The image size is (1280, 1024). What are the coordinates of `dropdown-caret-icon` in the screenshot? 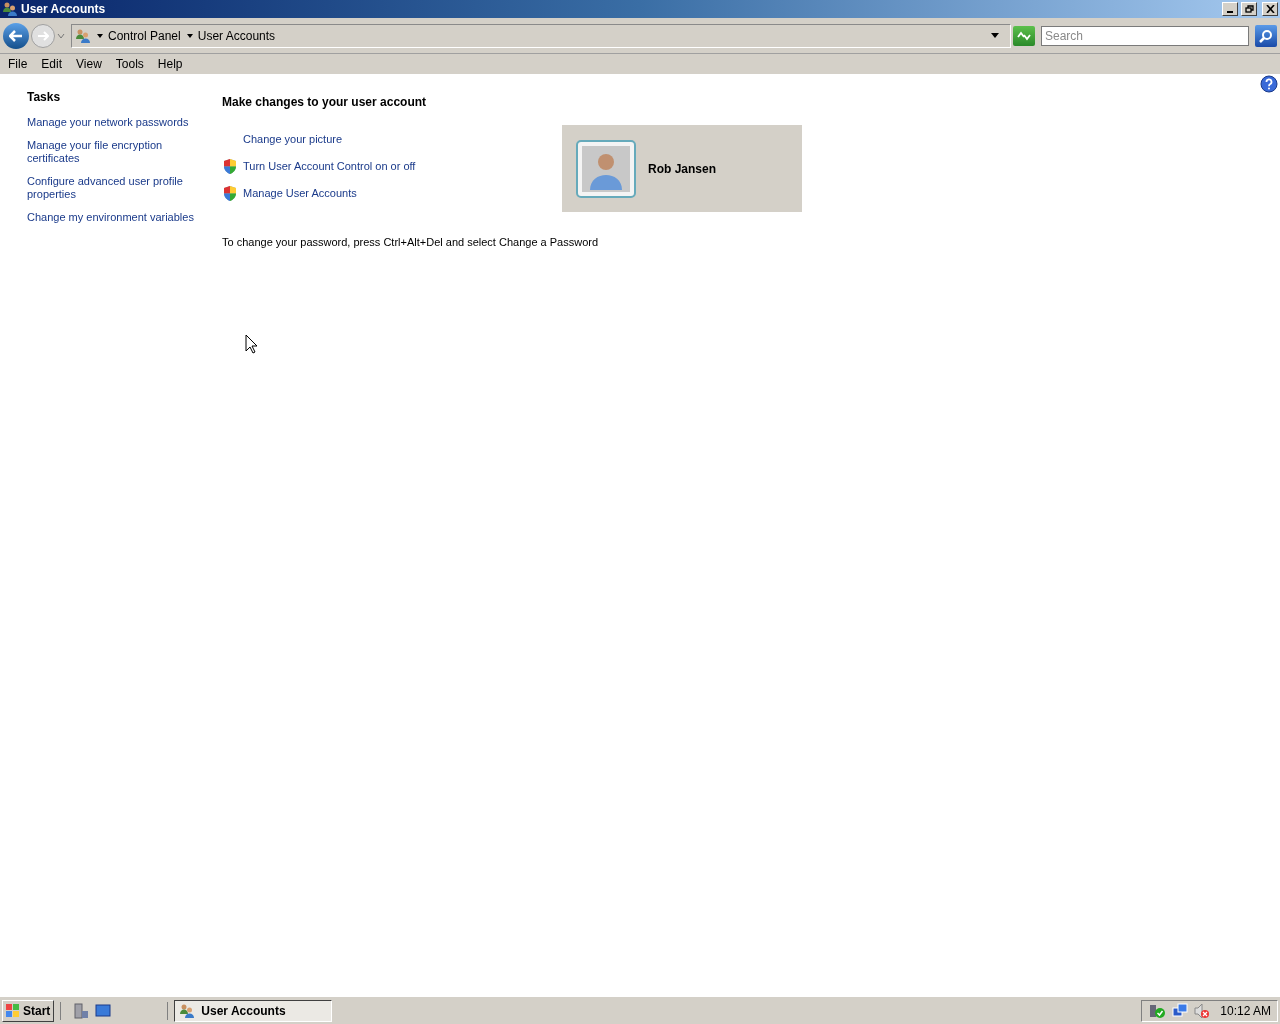 It's located at (995, 35).